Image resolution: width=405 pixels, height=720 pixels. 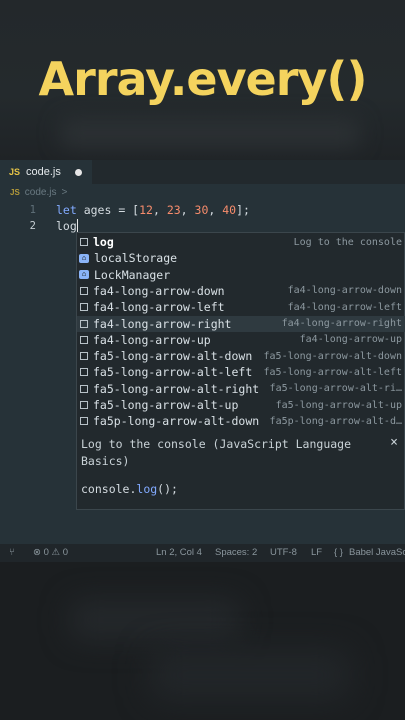 What do you see at coordinates (344, 307) in the screenshot?
I see `suggestion-detail: fa4-long-arrow-left` at bounding box center [344, 307].